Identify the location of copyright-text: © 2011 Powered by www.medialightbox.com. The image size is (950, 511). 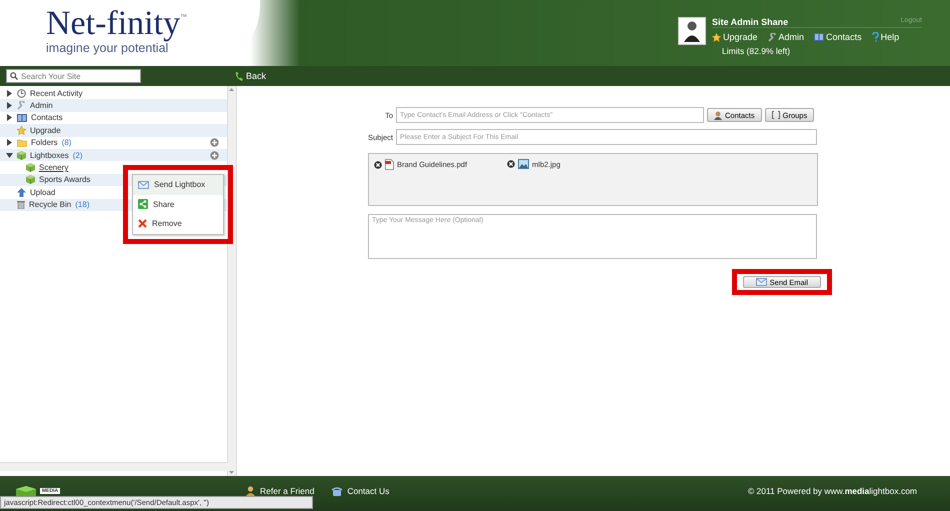
(832, 491).